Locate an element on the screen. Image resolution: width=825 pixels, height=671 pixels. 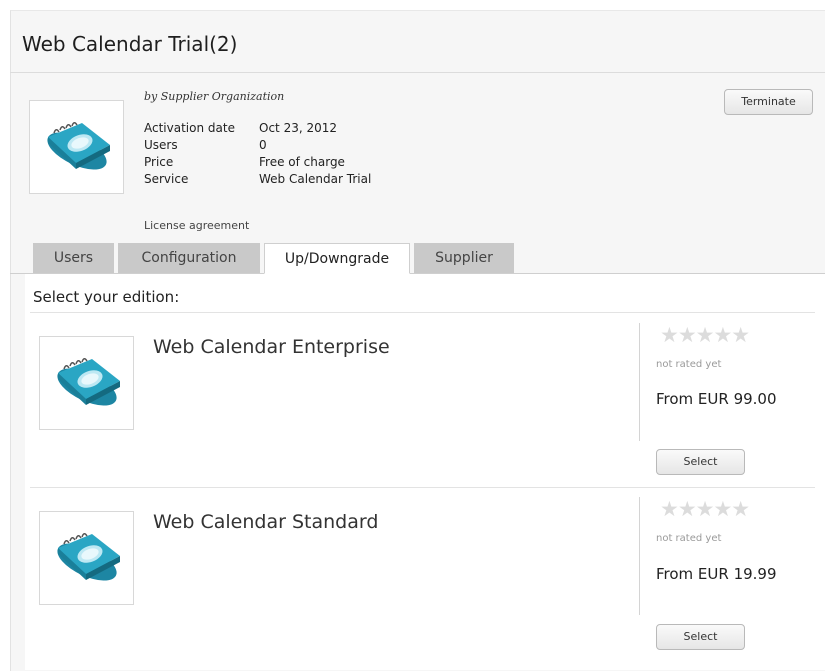
edition-name: Web Calendar Enterprise is located at coordinates (271, 347).